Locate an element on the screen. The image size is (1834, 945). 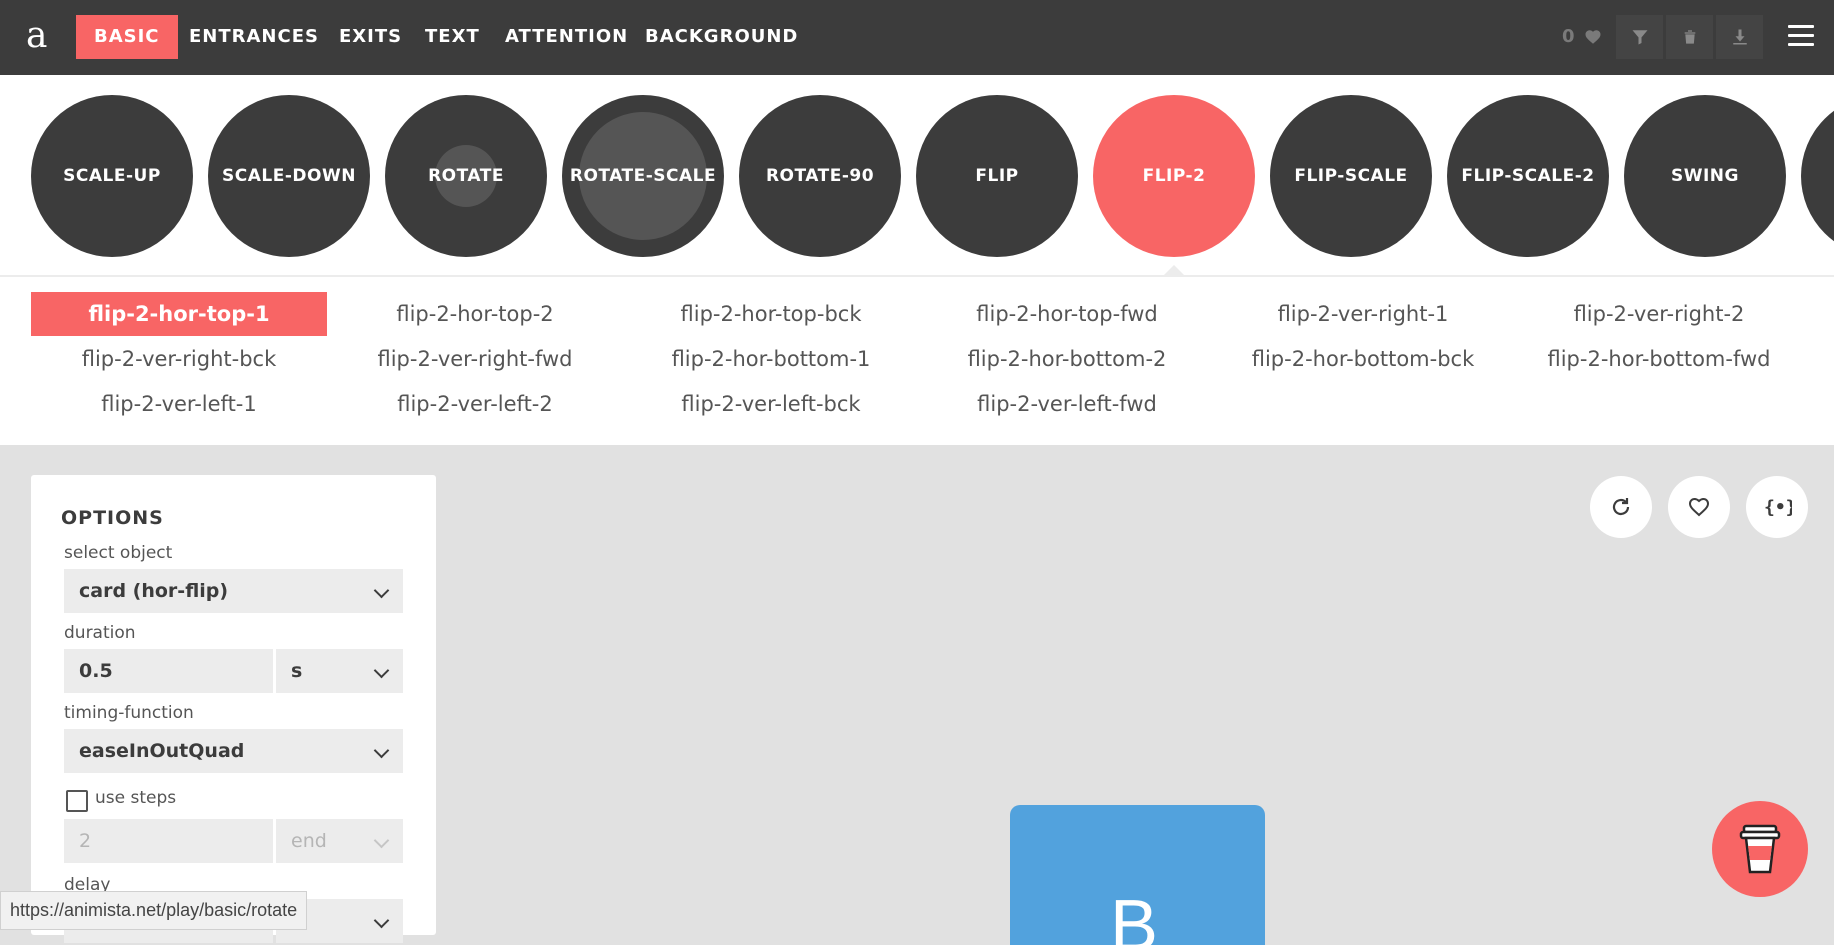
duration-input: 0.5 is located at coordinates (168, 671).